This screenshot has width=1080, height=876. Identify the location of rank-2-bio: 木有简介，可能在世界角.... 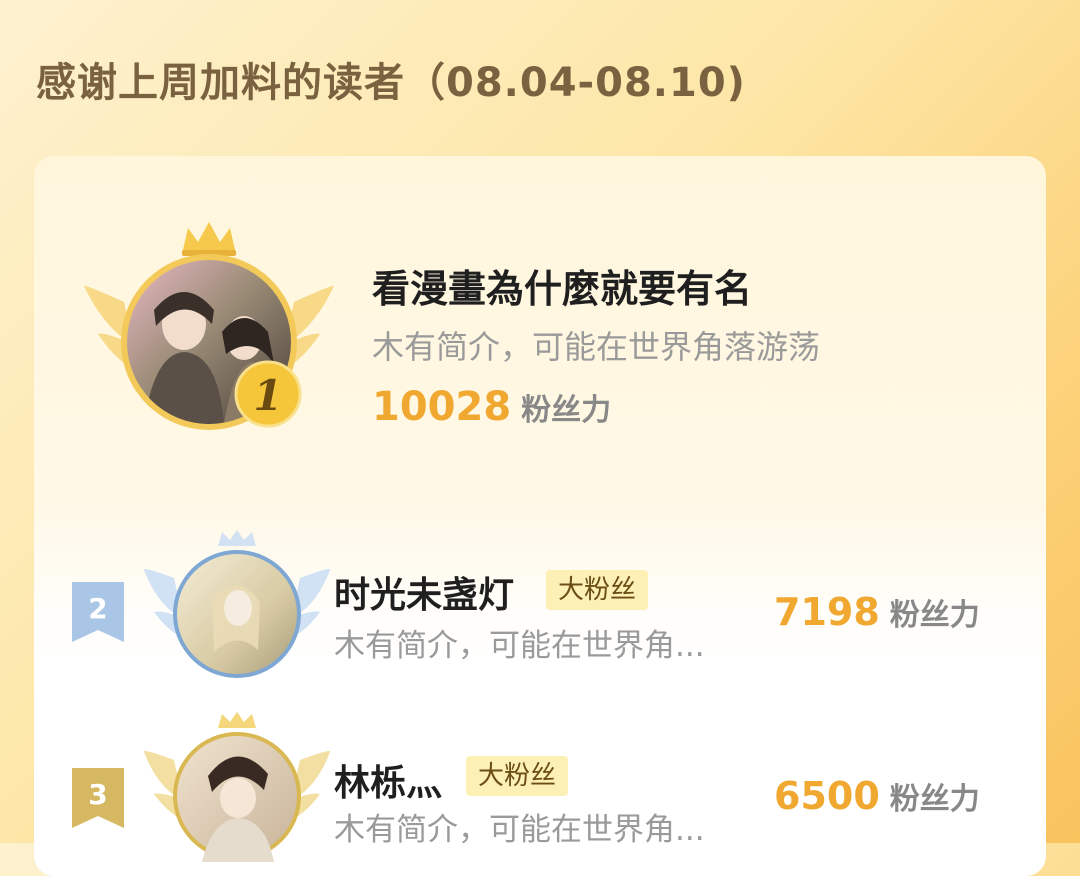
(519, 646).